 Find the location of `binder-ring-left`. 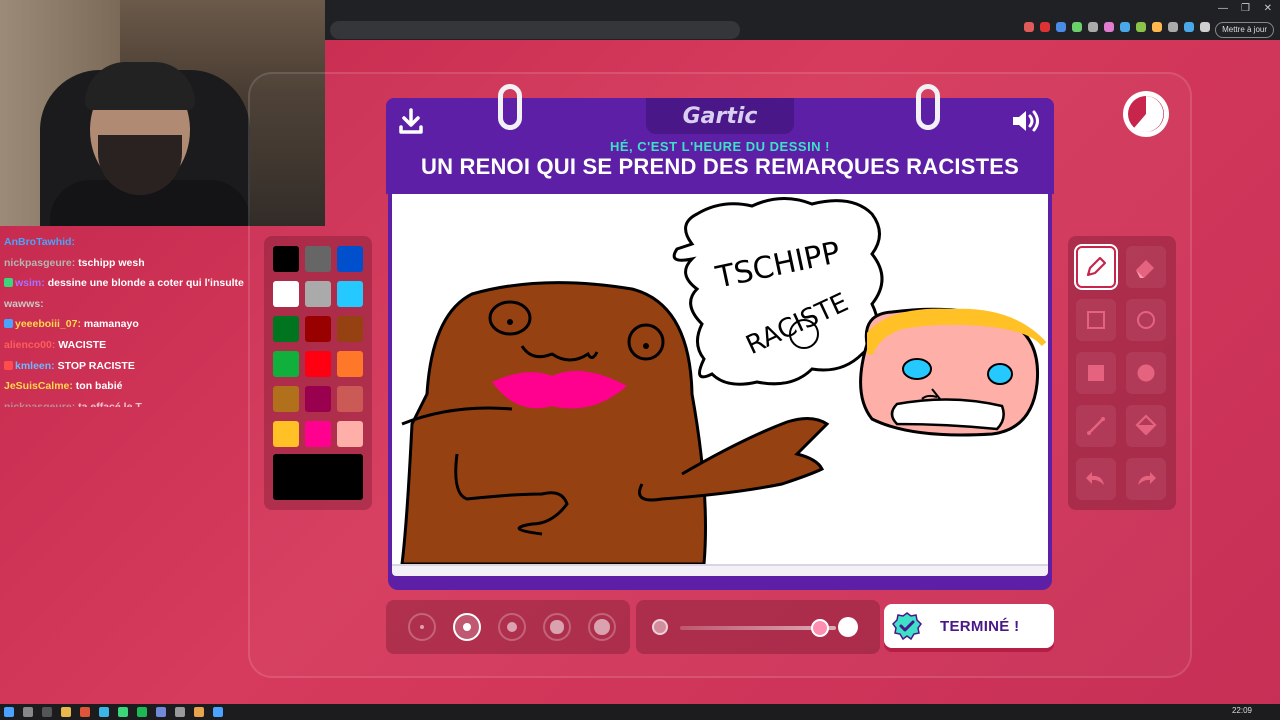

binder-ring-left is located at coordinates (510, 107).